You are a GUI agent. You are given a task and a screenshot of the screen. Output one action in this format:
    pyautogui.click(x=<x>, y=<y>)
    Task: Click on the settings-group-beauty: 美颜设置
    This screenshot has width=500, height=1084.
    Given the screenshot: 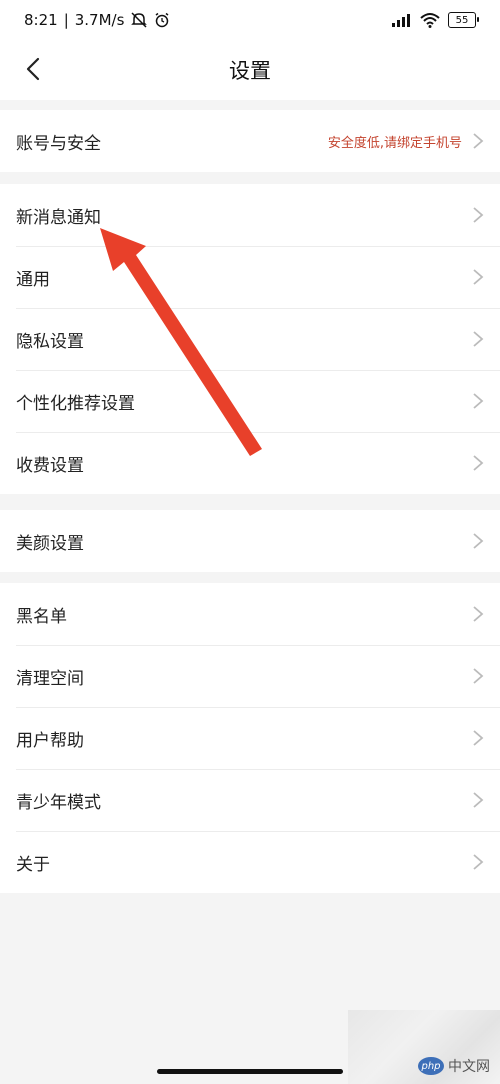 What is the action you would take?
    pyautogui.click(x=250, y=541)
    